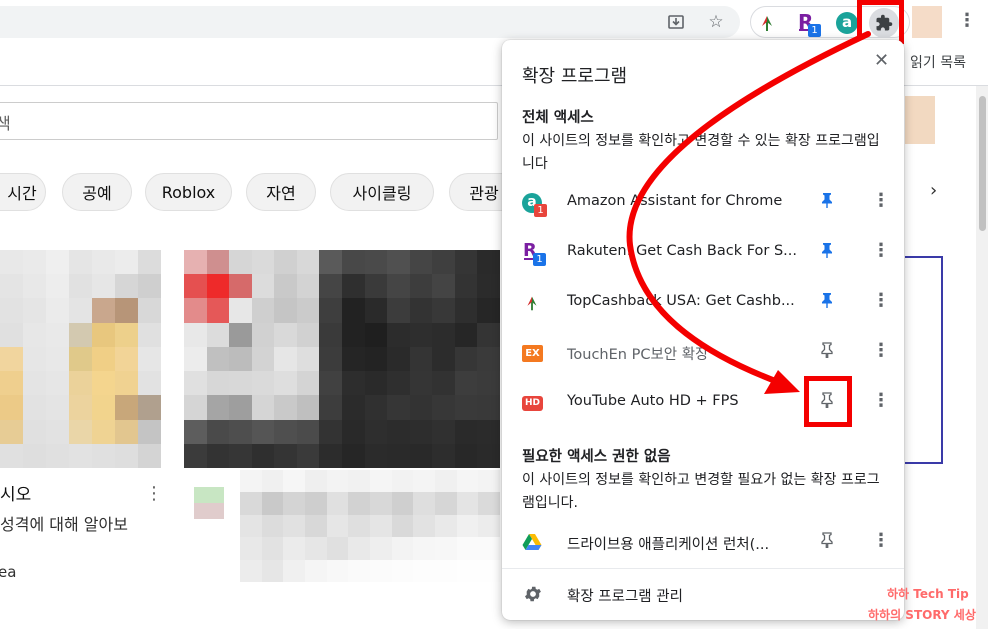  I want to click on annotation-arrow, so click(748, 212).